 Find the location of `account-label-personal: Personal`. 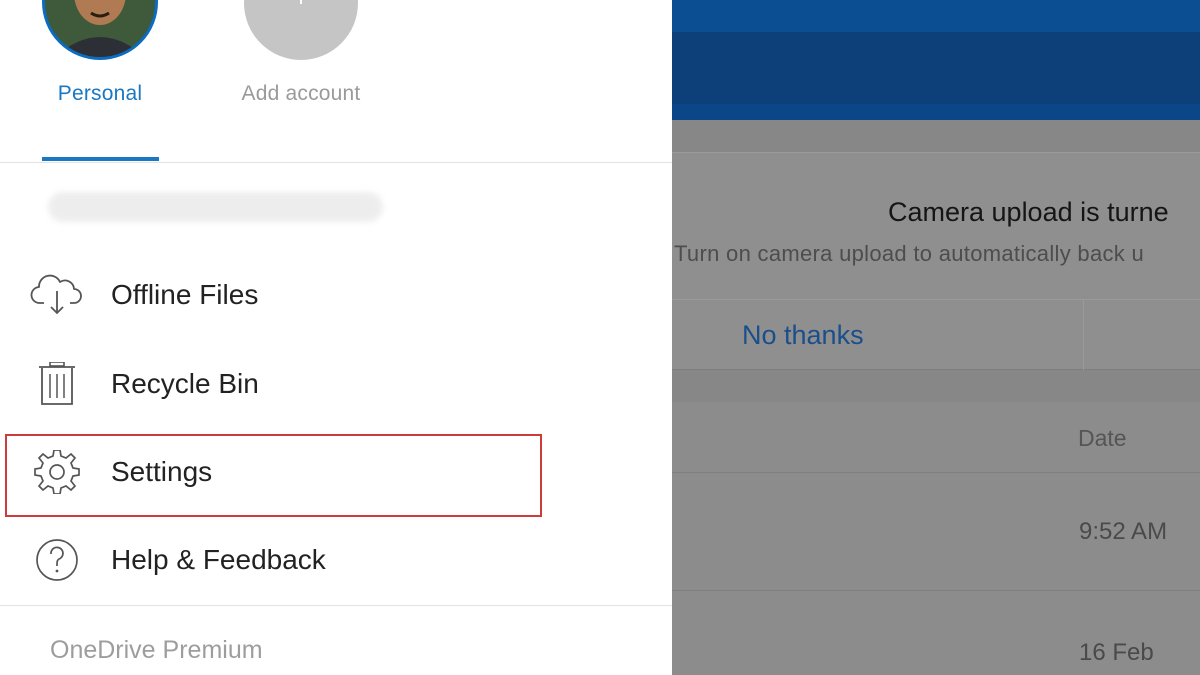

account-label-personal: Personal is located at coordinates (100, 94).